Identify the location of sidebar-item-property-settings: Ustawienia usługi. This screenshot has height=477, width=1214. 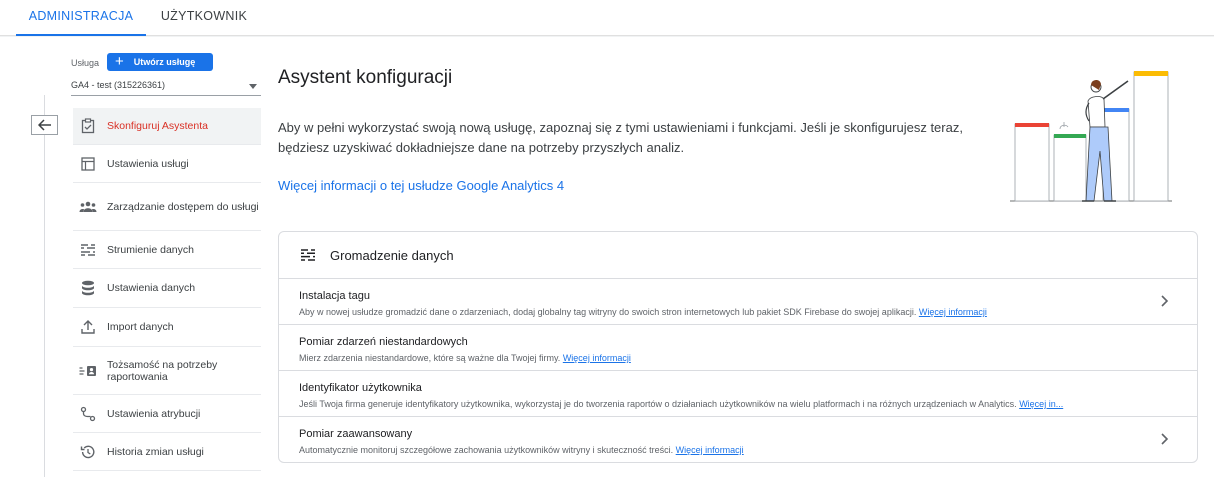
(167, 164).